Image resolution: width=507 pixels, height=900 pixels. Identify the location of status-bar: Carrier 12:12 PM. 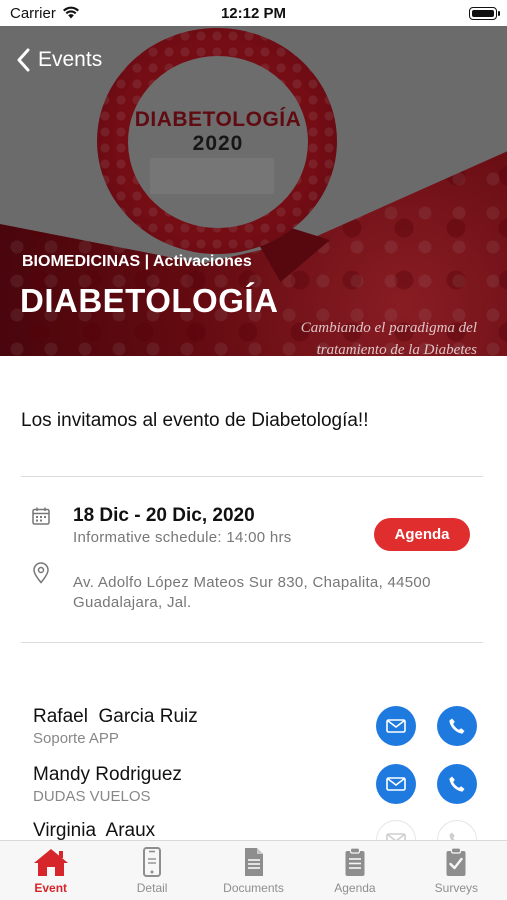
(253, 13).